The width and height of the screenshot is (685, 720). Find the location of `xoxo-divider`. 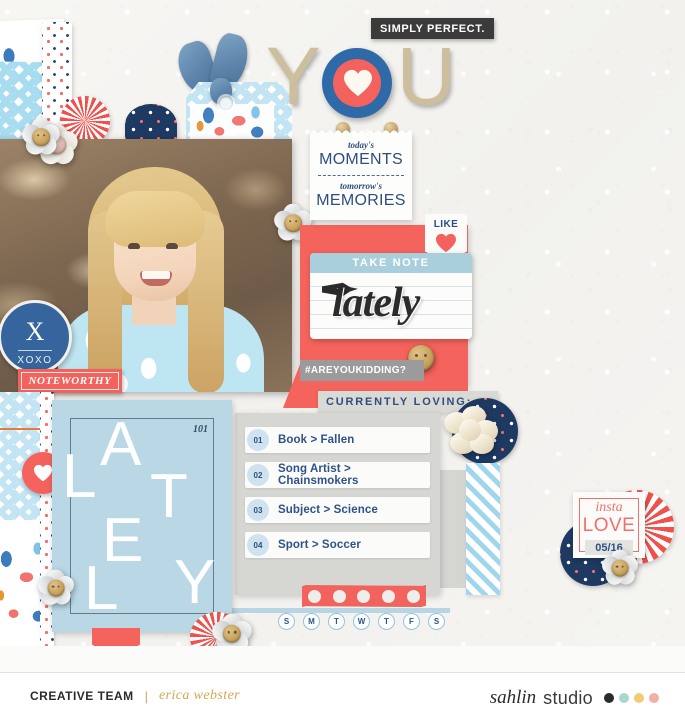

xoxo-divider is located at coordinates (35, 350).